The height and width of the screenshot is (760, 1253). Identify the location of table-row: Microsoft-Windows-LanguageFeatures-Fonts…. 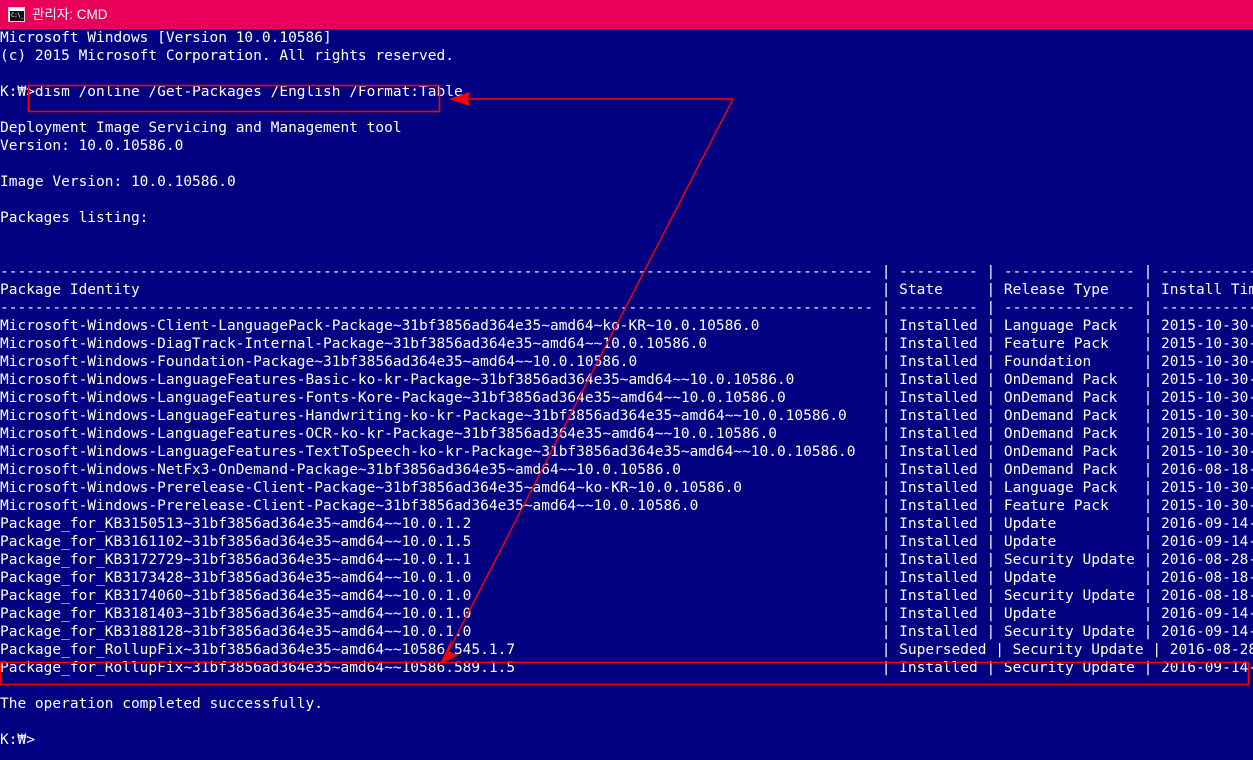
(626, 398).